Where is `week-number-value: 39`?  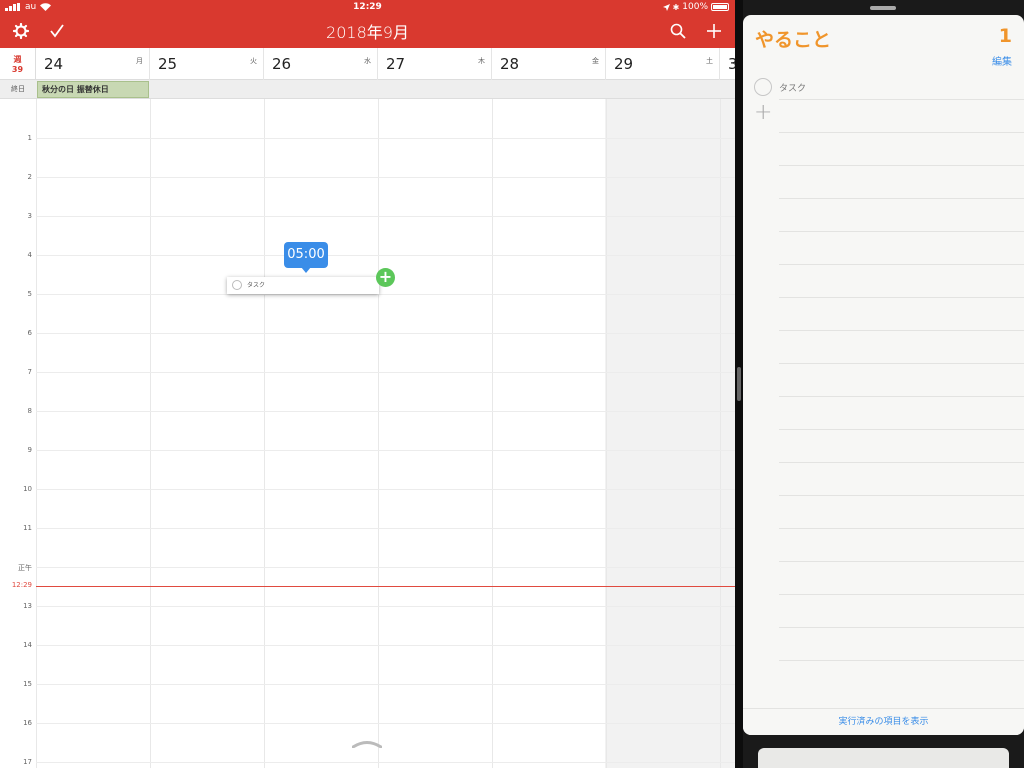
week-number-value: 39 is located at coordinates (17, 69).